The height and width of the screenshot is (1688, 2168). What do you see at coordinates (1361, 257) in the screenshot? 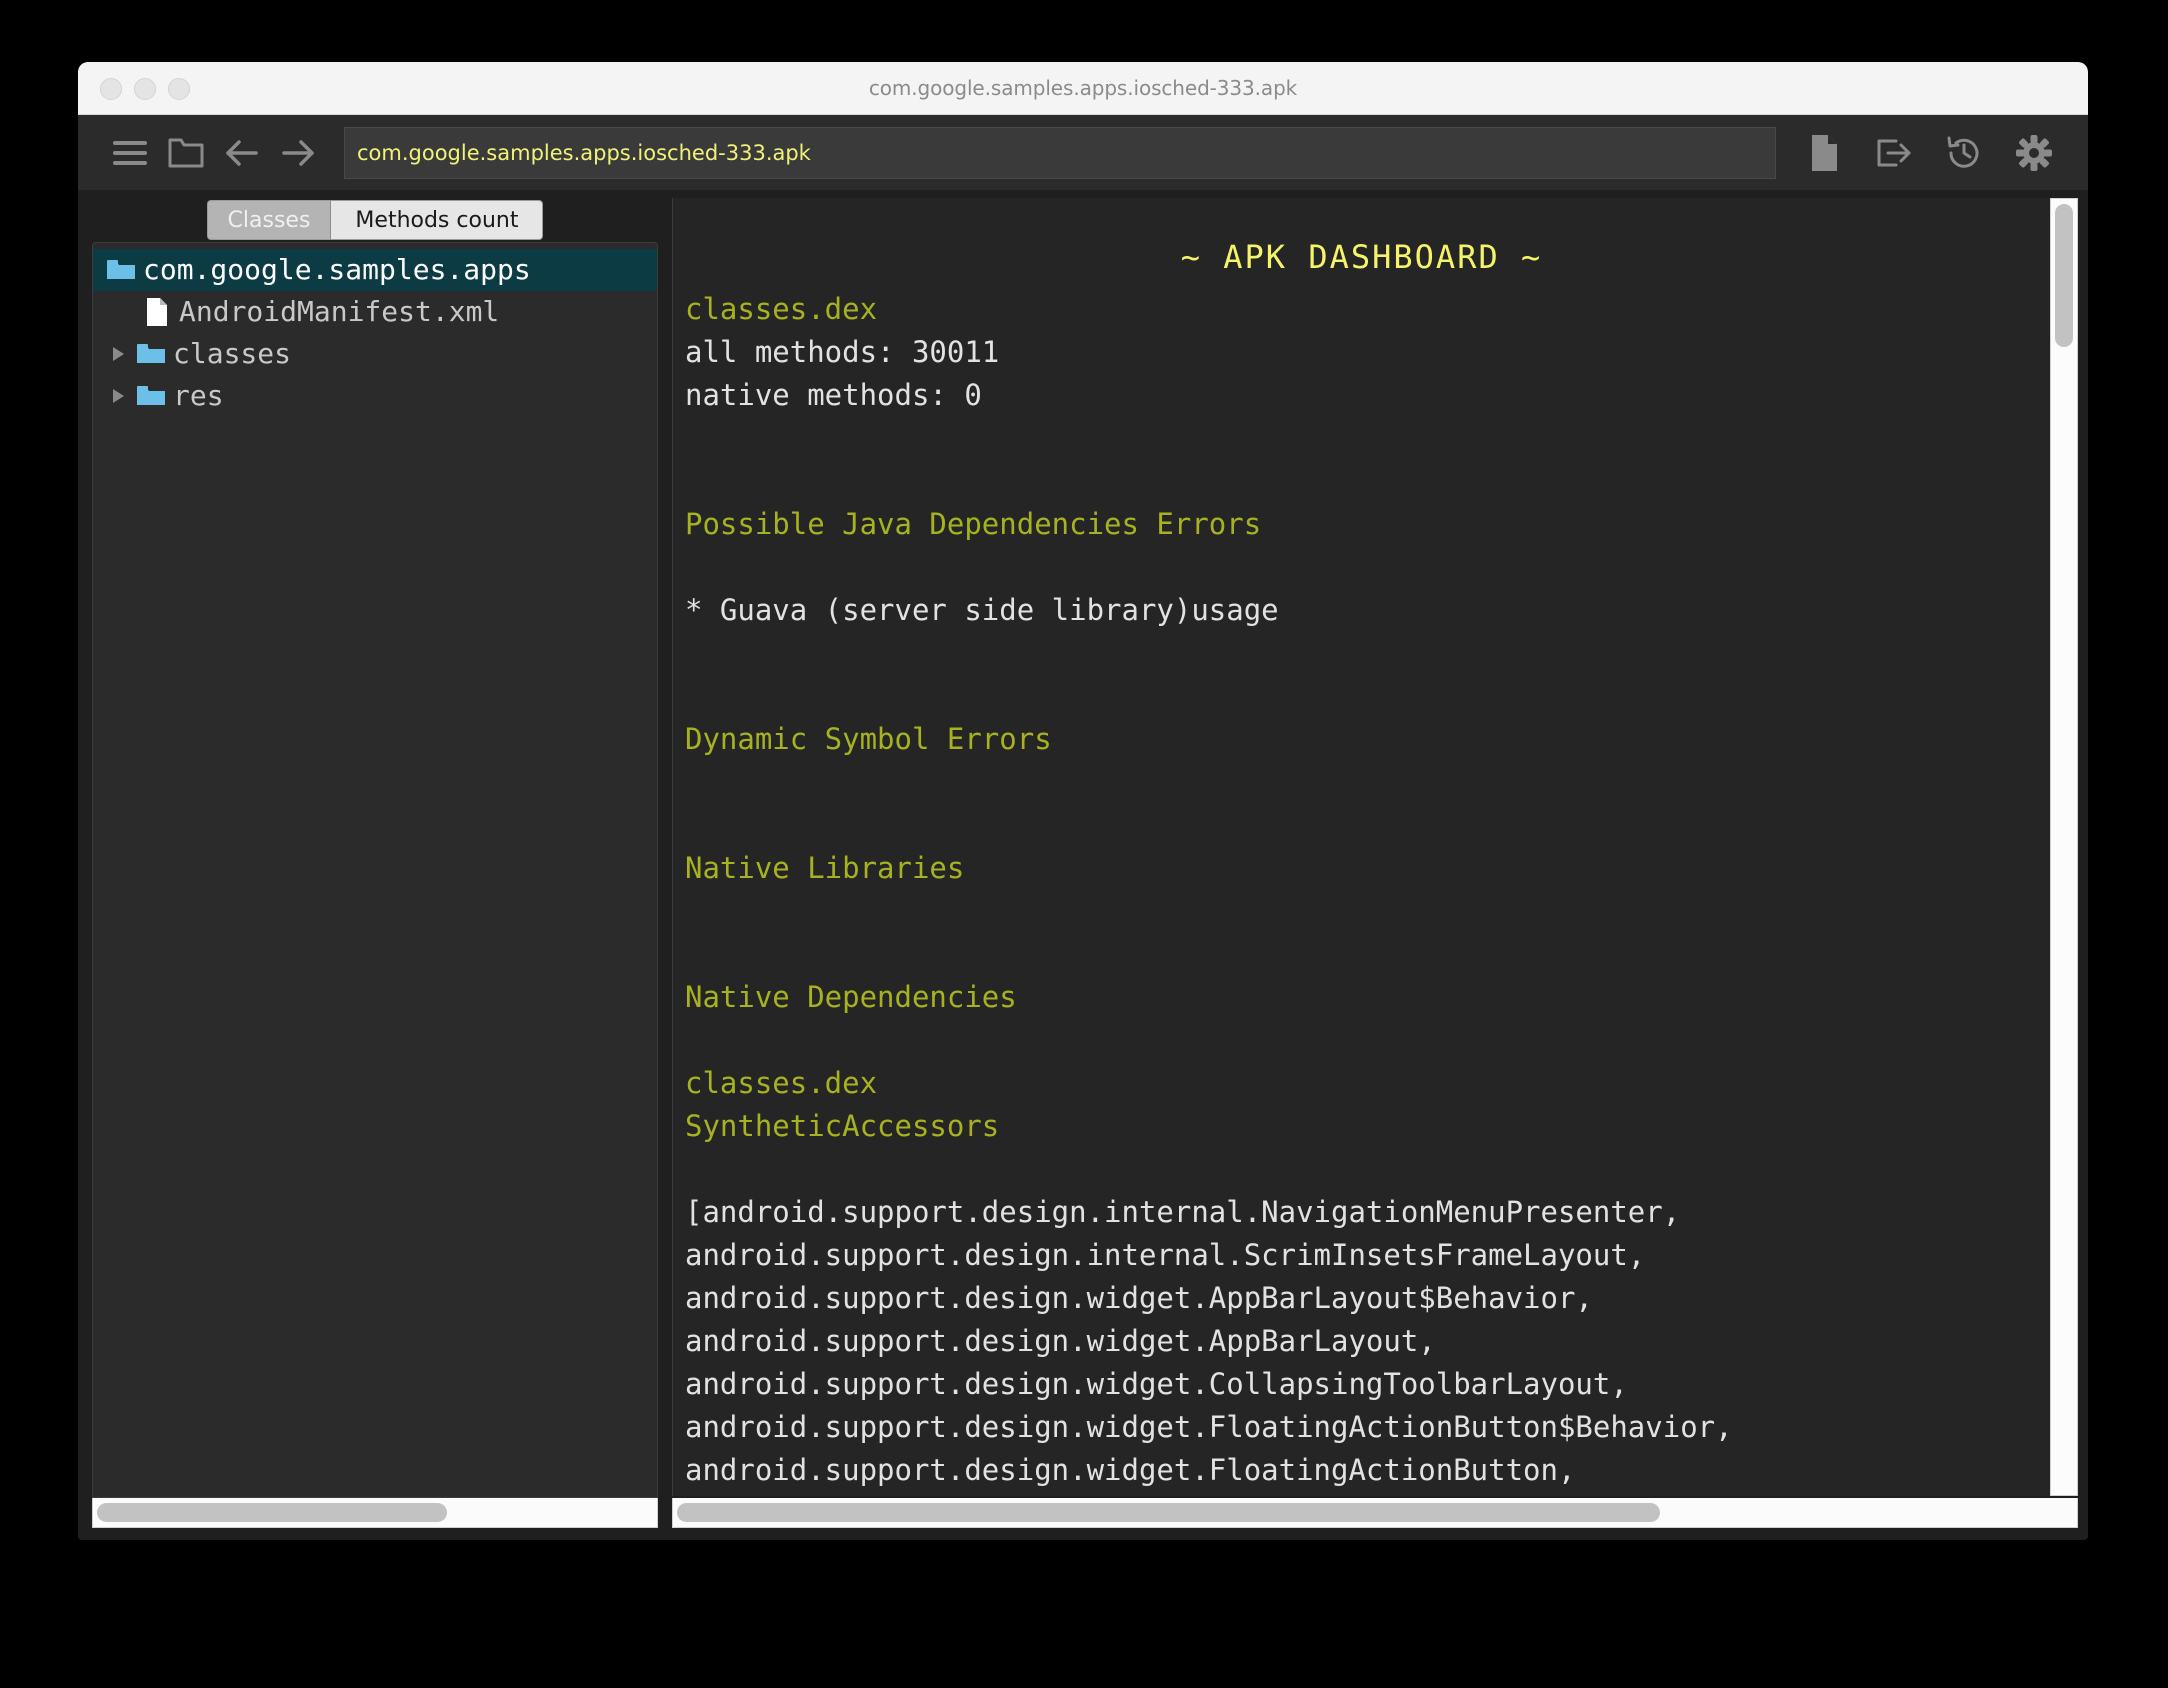
I see `page-title: ~ APK DASHBOARD ~` at bounding box center [1361, 257].